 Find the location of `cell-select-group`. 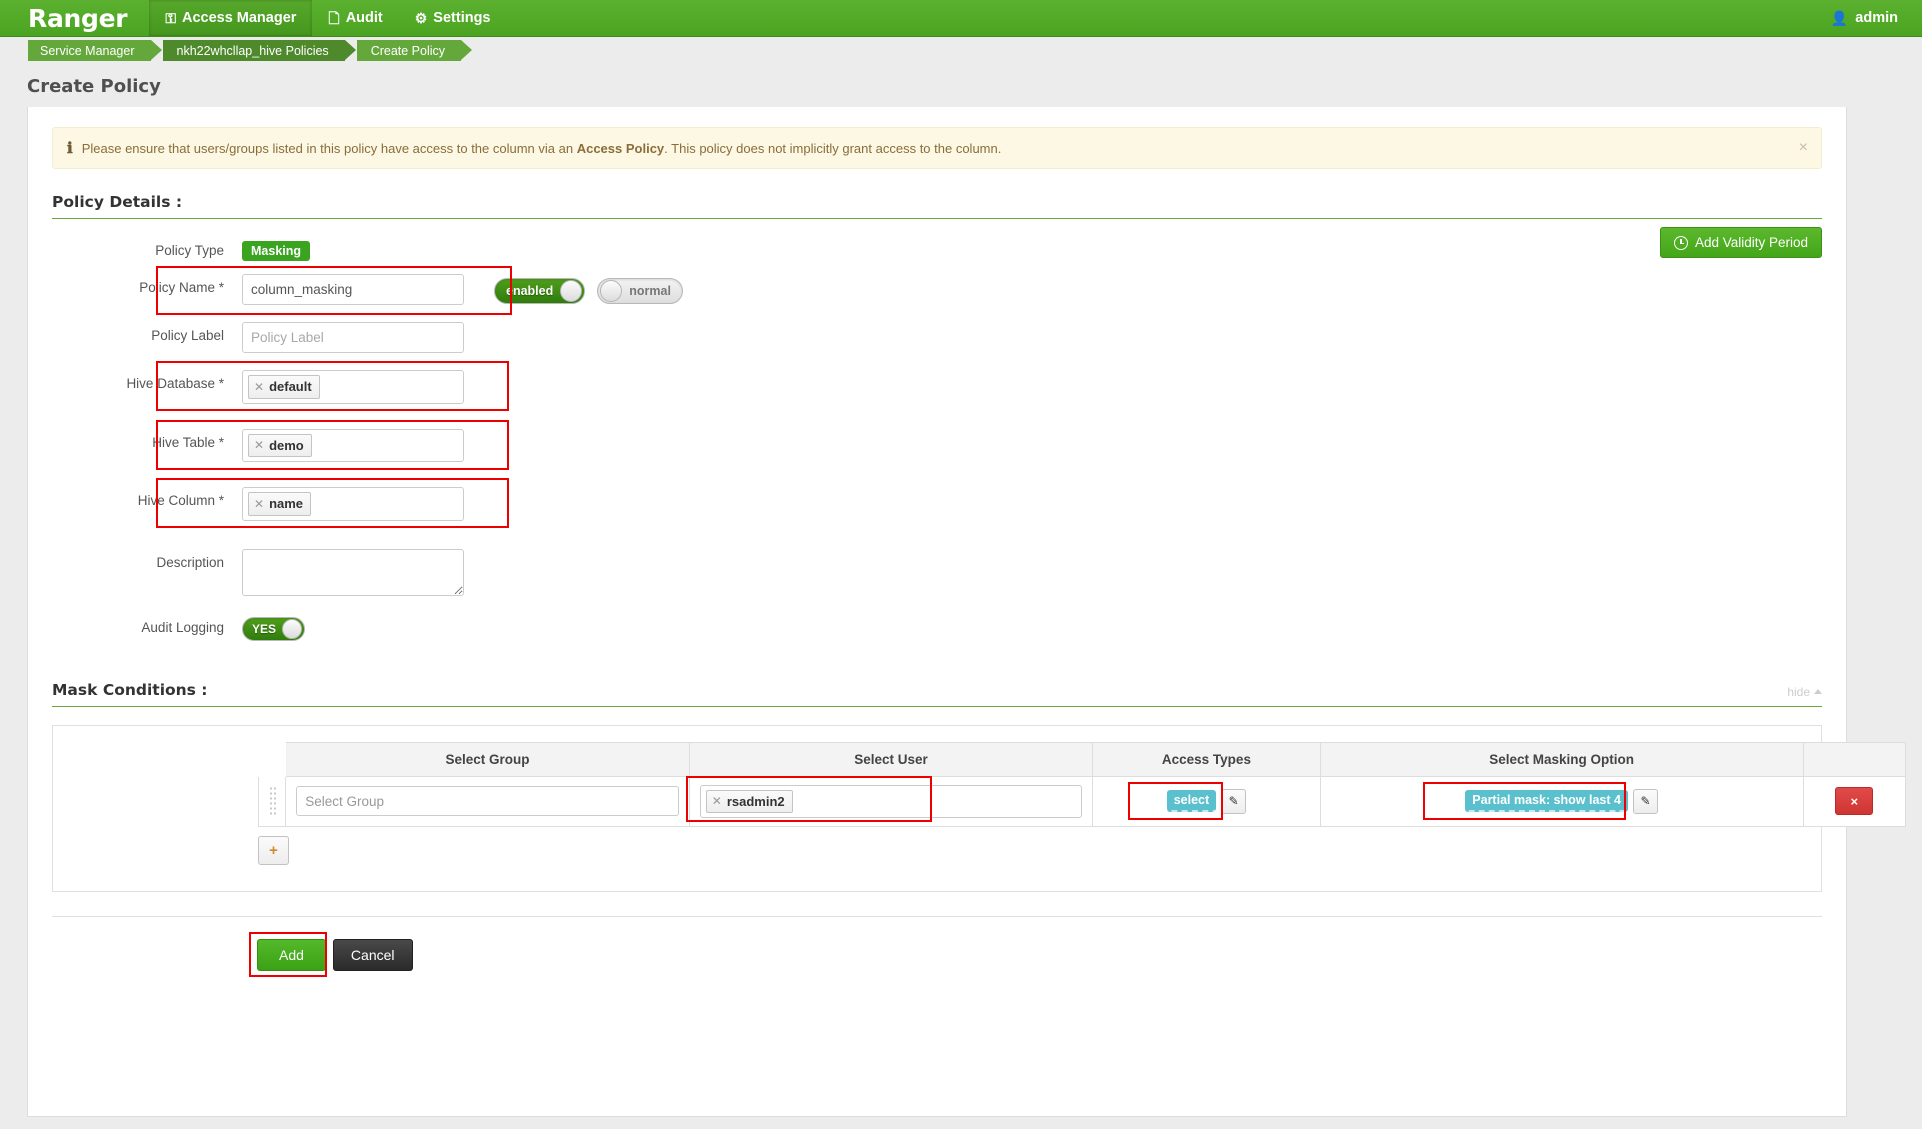

cell-select-group is located at coordinates (487, 801).